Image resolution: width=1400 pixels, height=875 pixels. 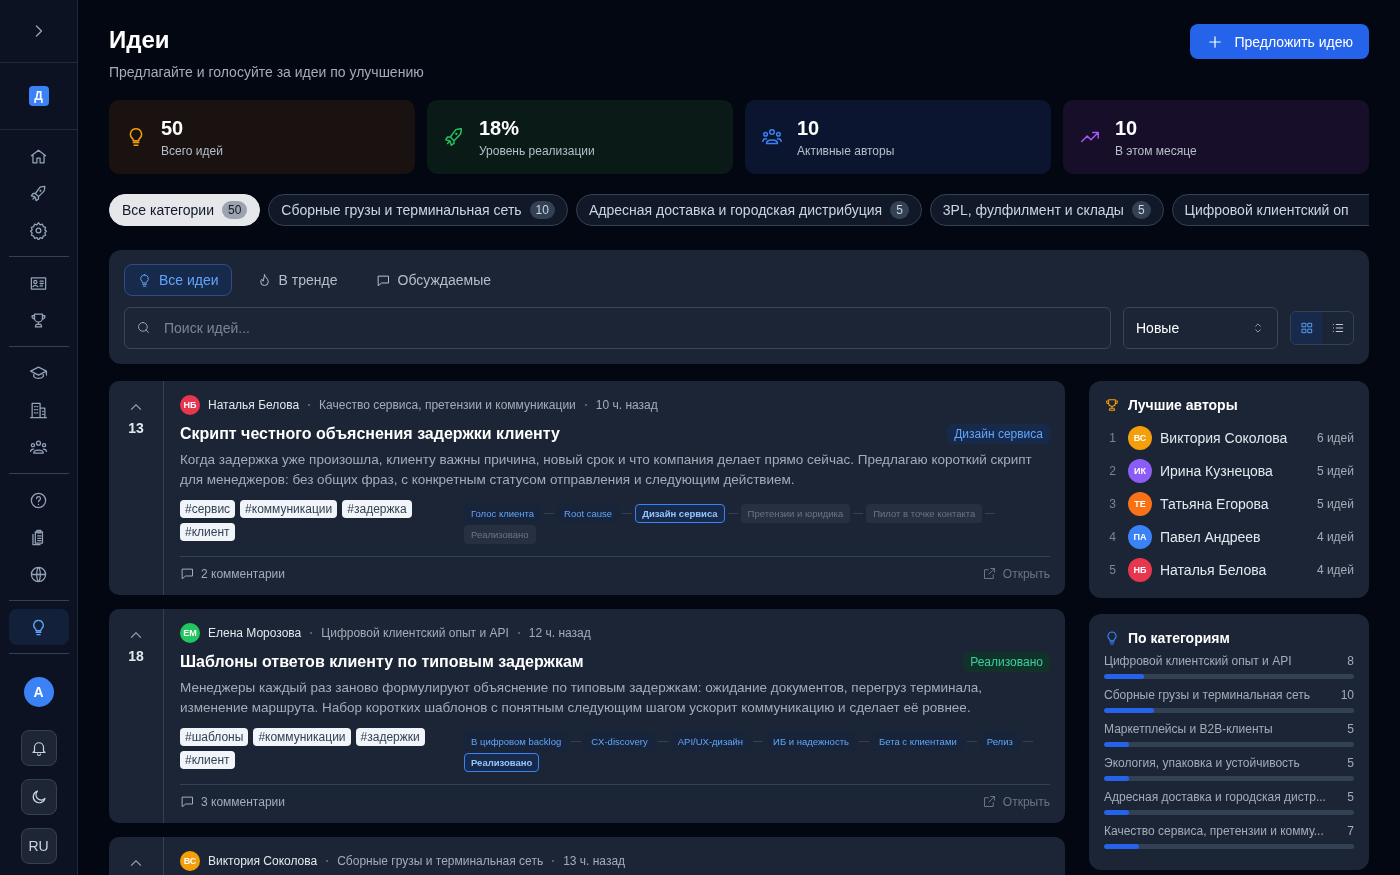 I want to click on stage-label: Голос клиента, so click(x=503, y=513).